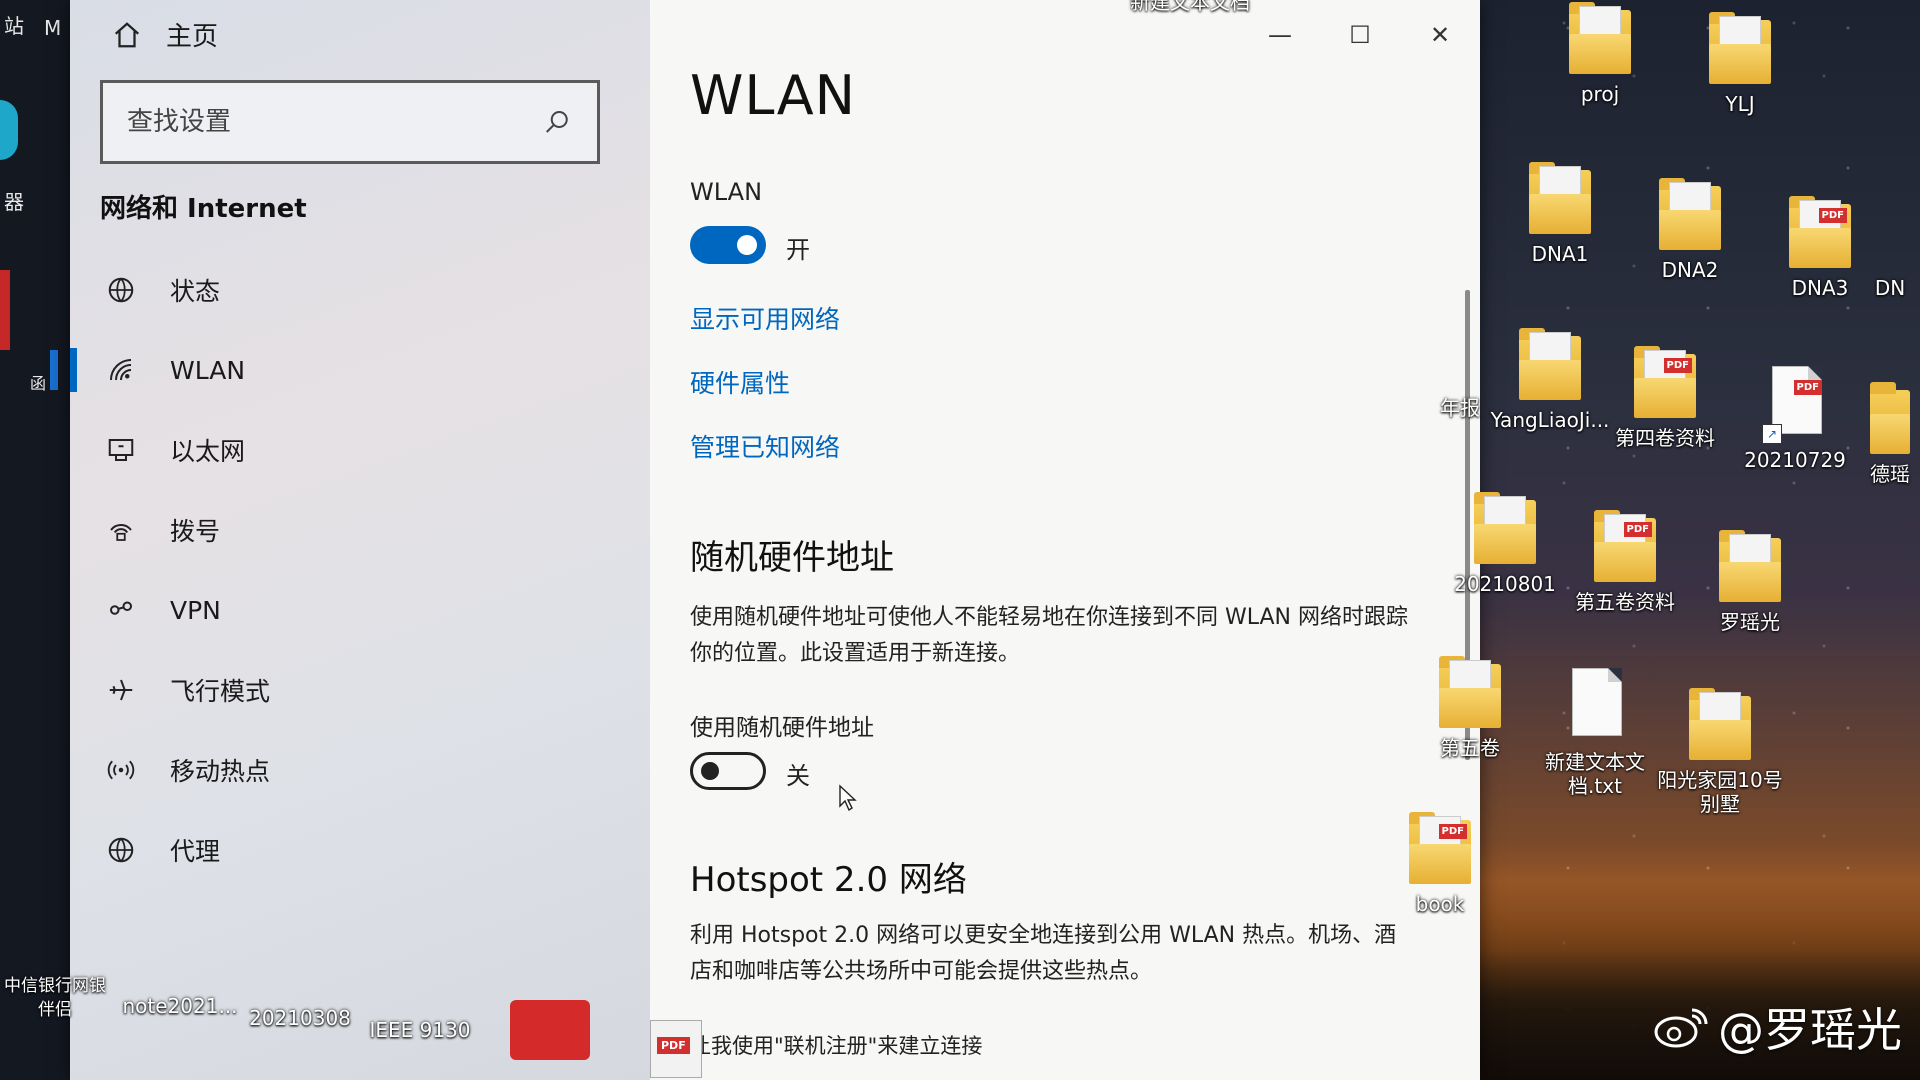 Image resolution: width=1920 pixels, height=1080 pixels. What do you see at coordinates (1505, 584) in the screenshot?
I see `desktop-icon-label: 20210801` at bounding box center [1505, 584].